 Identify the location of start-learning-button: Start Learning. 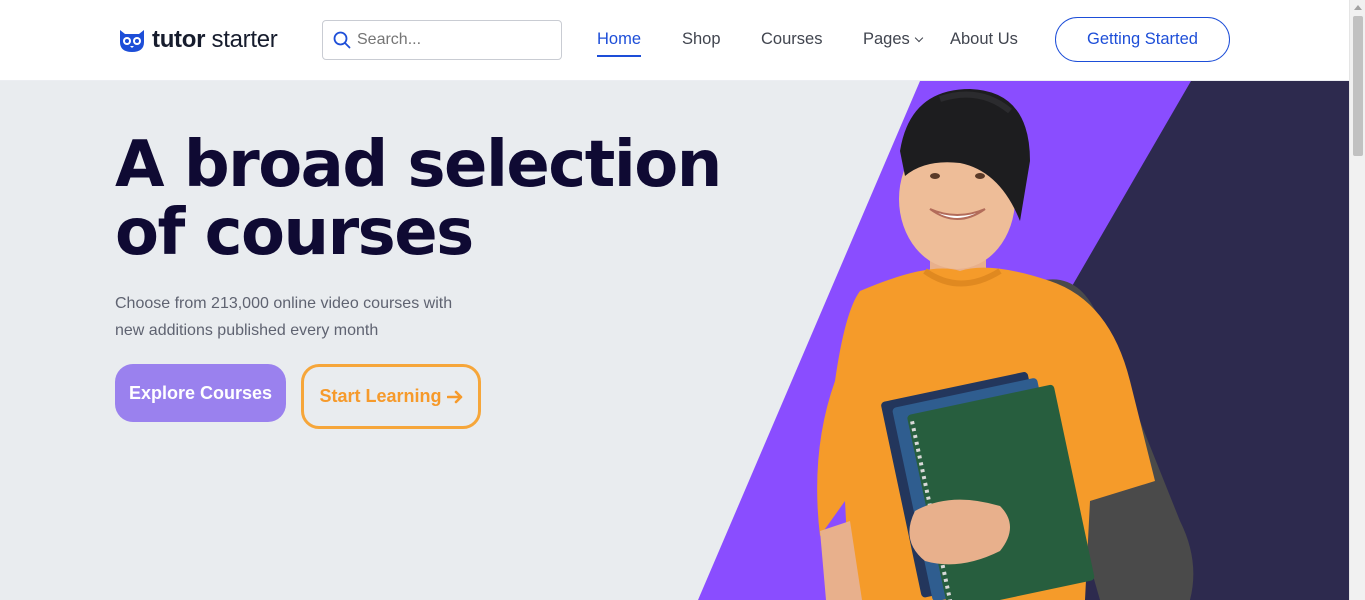
(391, 396).